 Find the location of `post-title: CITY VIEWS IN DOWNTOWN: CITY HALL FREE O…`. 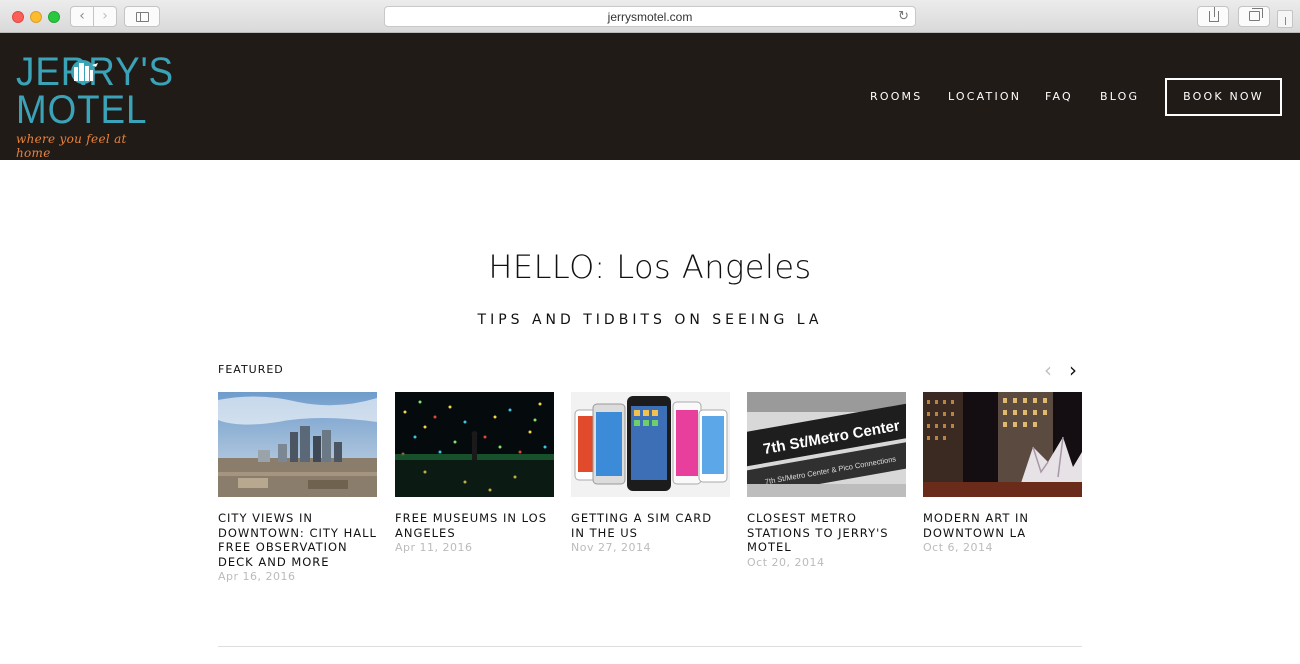

post-title: CITY VIEWS IN DOWNTOWN: CITY HALL FREE O… is located at coordinates (297, 540).